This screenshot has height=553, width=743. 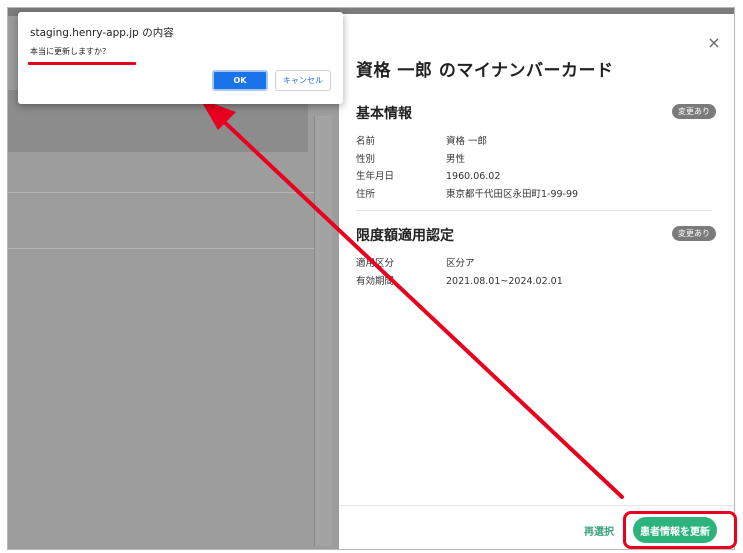 I want to click on section-title: 基本情報, so click(x=384, y=114).